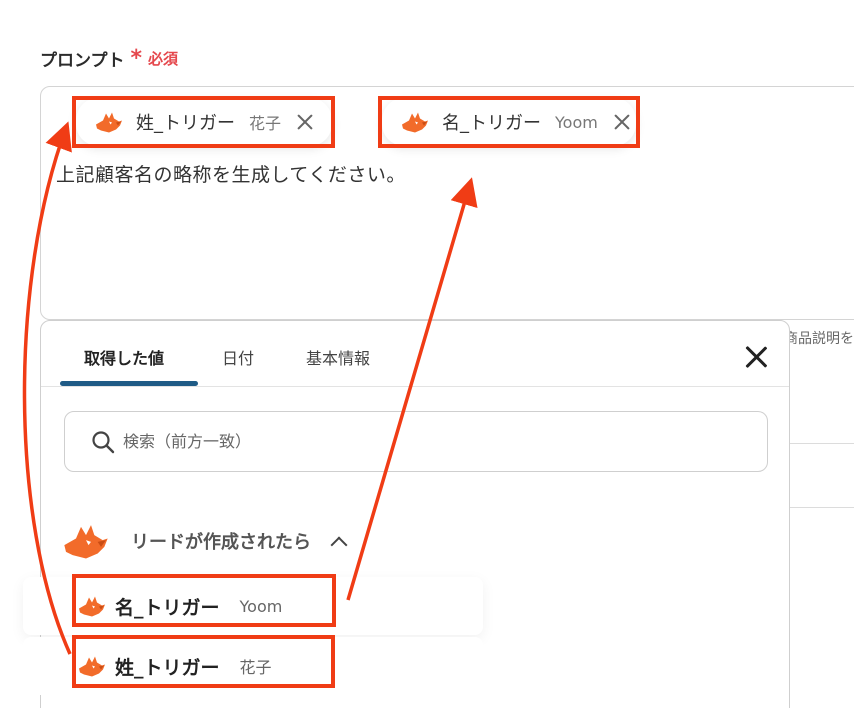 The width and height of the screenshot is (854, 708). I want to click on chip-last-name-trigger: 姓_トリガー 花子, so click(204, 122).